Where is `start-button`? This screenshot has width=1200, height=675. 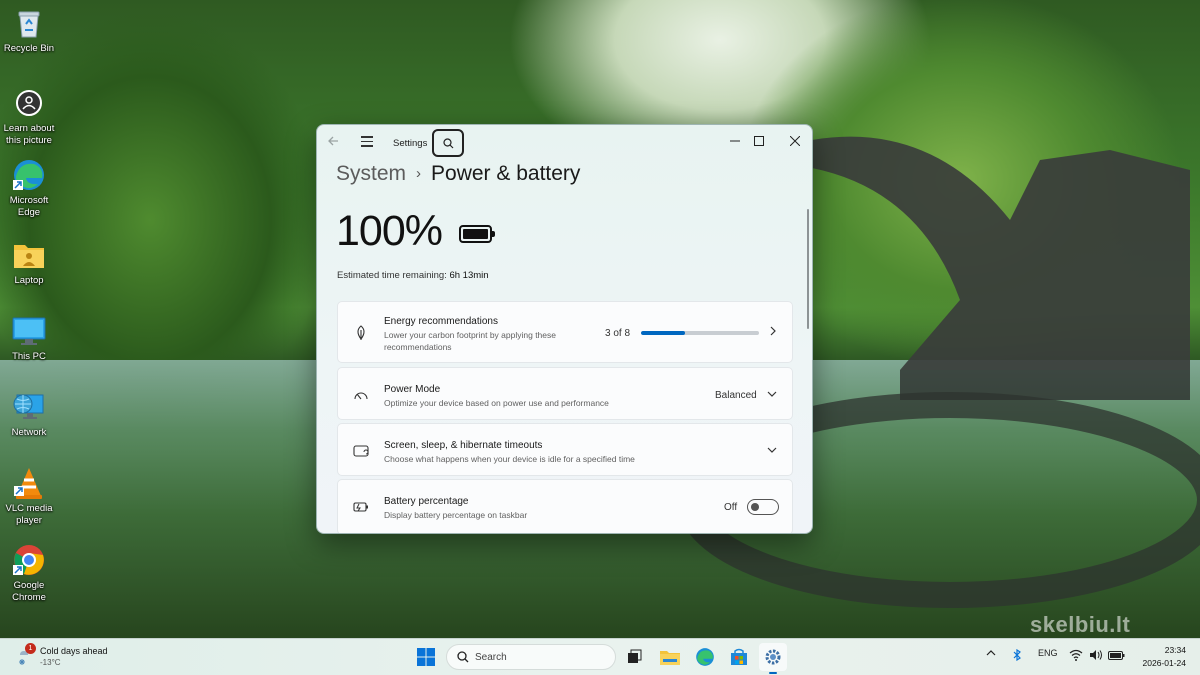
start-button is located at coordinates (426, 657).